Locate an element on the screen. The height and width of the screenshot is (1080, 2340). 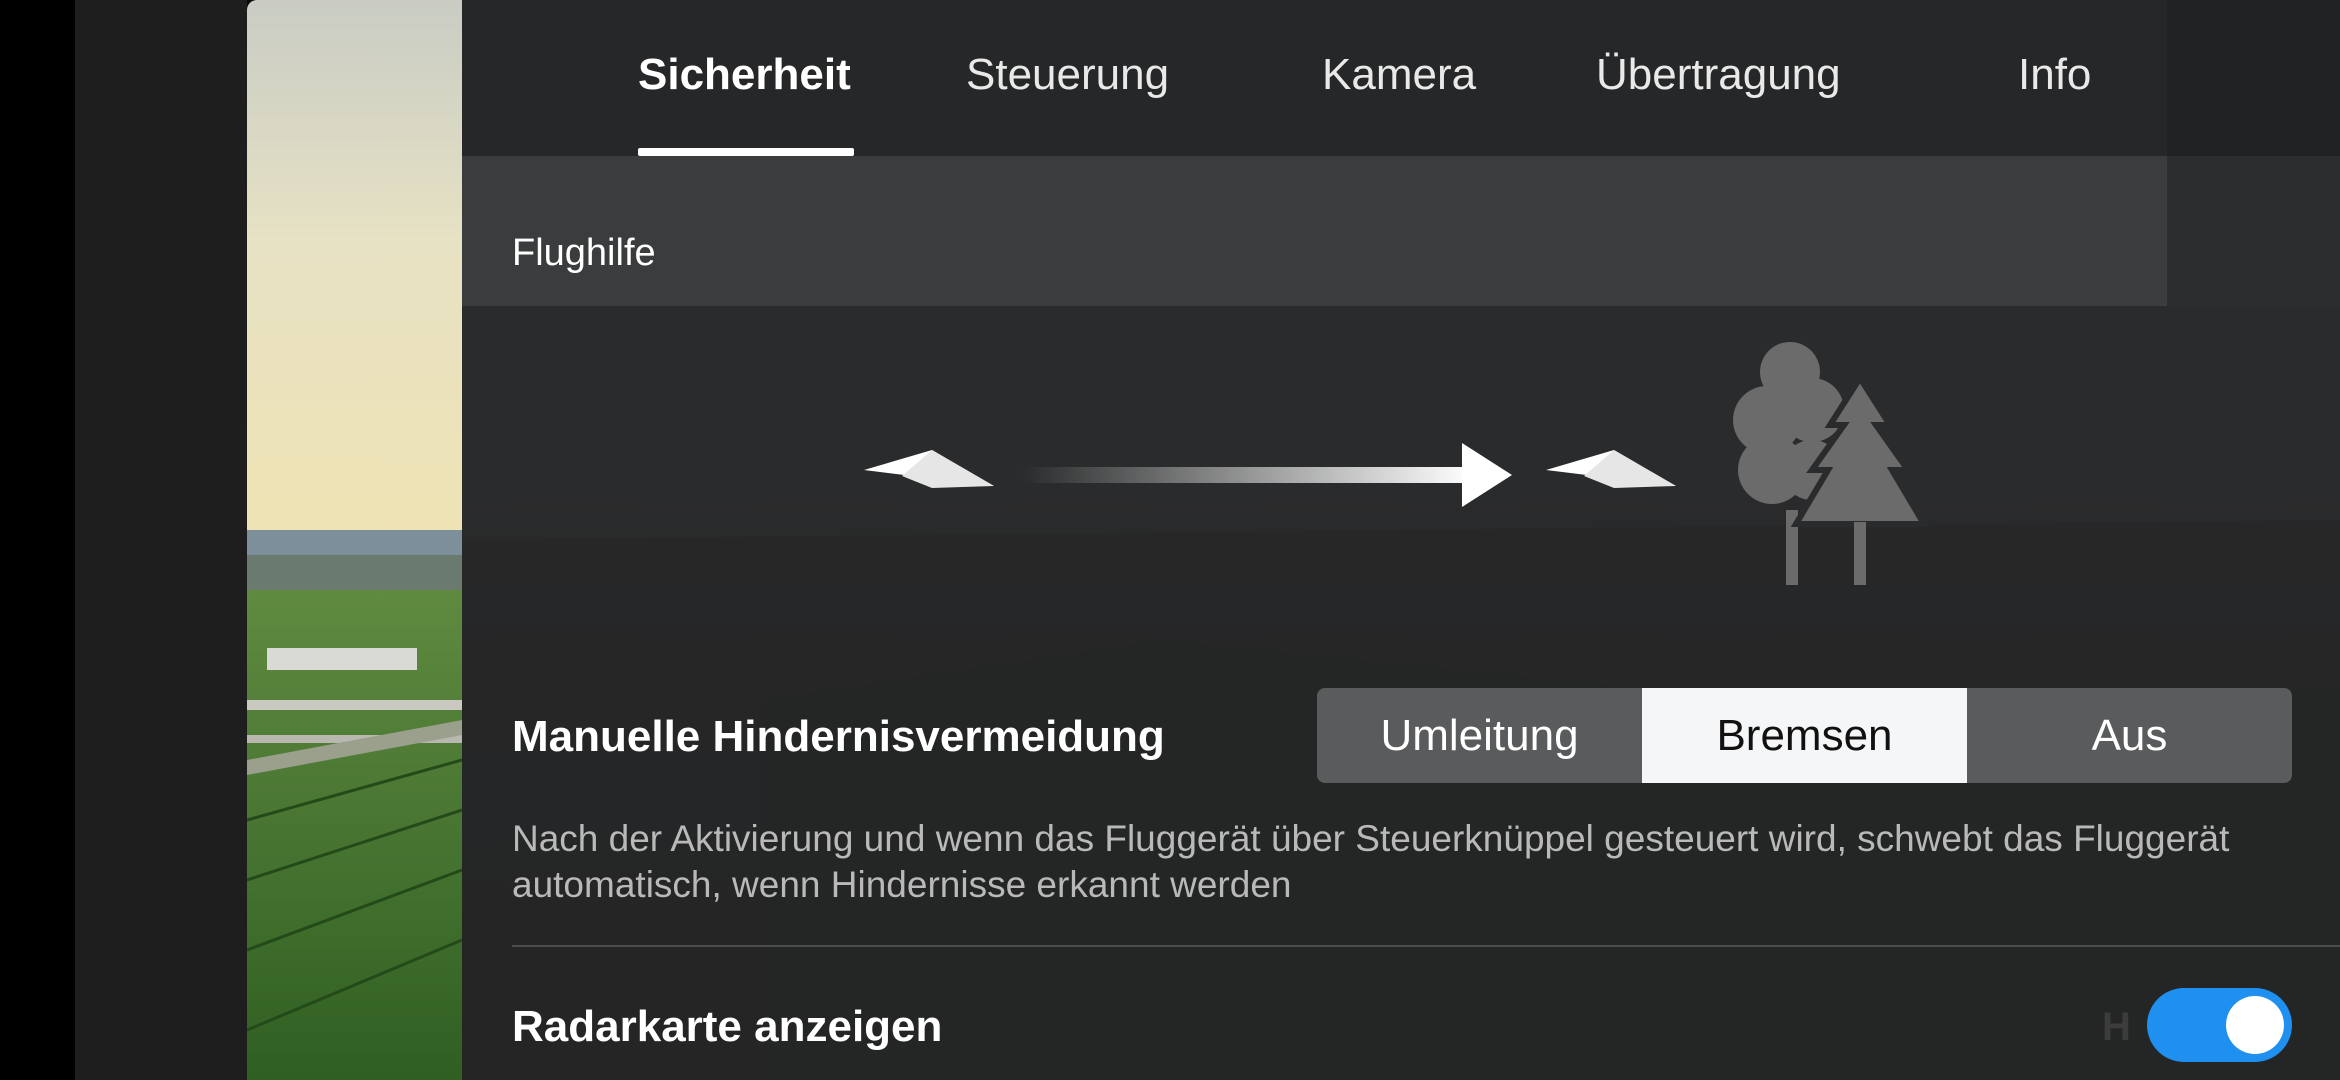
toggle-knob is located at coordinates (2255, 1025).